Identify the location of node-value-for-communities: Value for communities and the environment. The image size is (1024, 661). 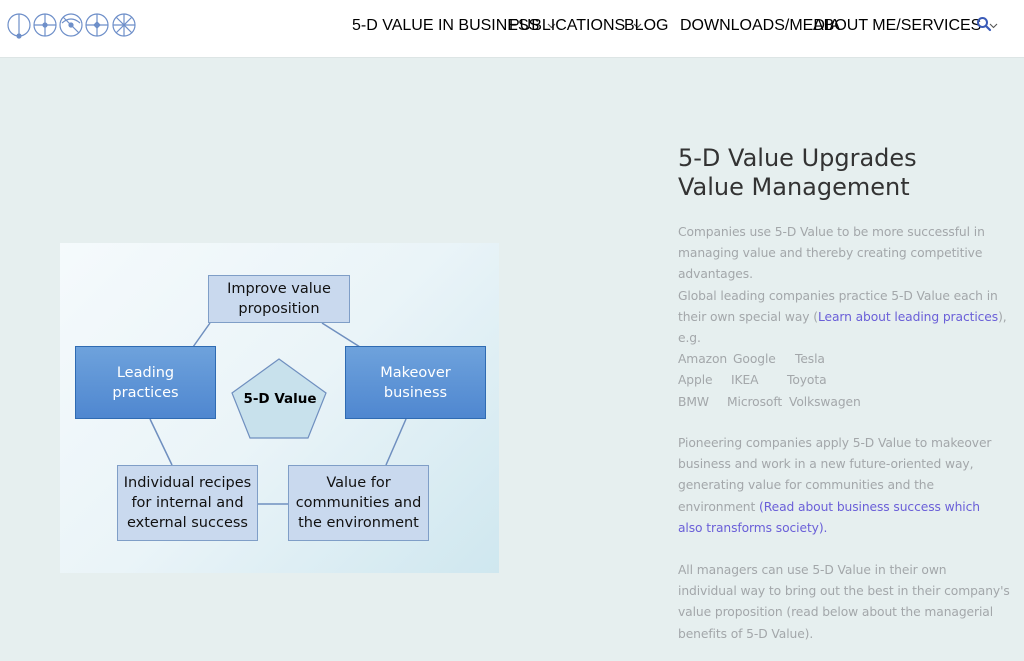
(358, 503).